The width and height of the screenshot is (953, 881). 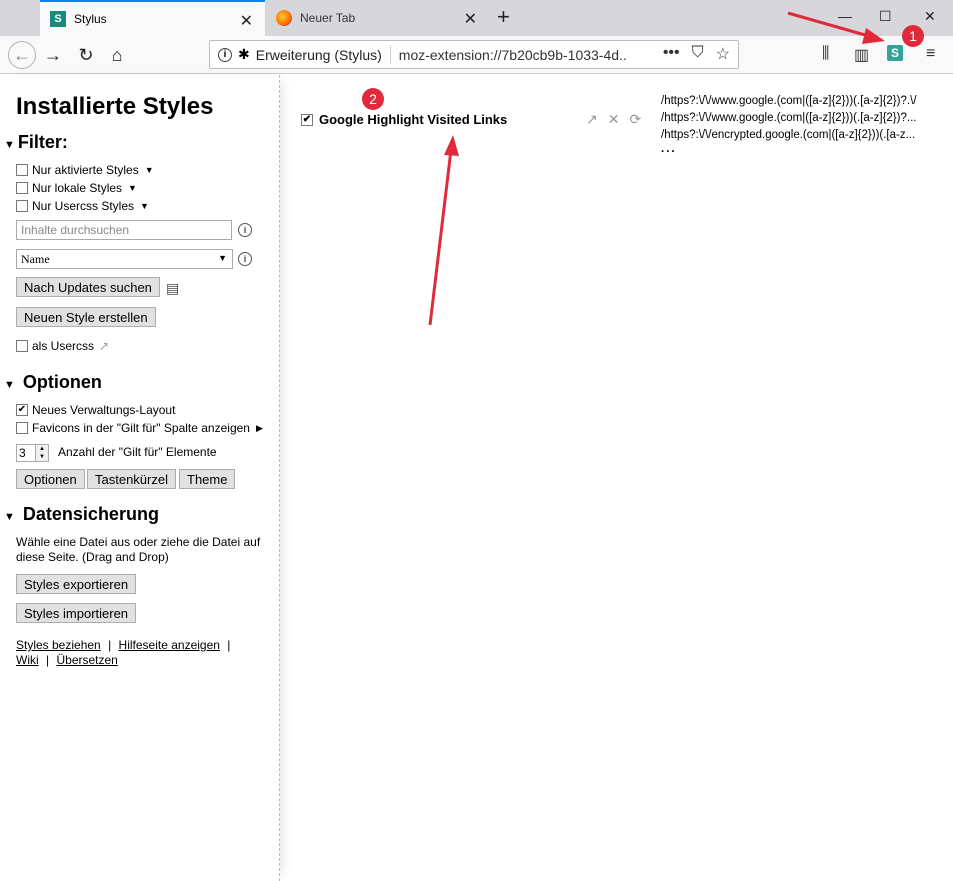 What do you see at coordinates (76, 188) in the screenshot?
I see `filter-local-only: Nur lokale Styles ▼` at bounding box center [76, 188].